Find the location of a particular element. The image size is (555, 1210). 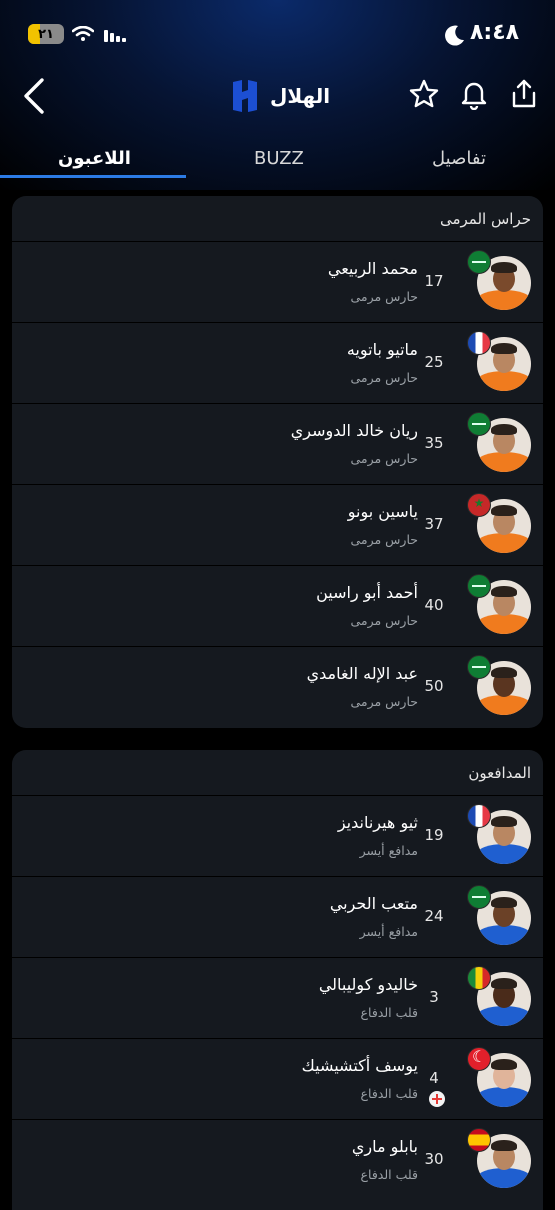

active-tab-indicator is located at coordinates (93, 176).